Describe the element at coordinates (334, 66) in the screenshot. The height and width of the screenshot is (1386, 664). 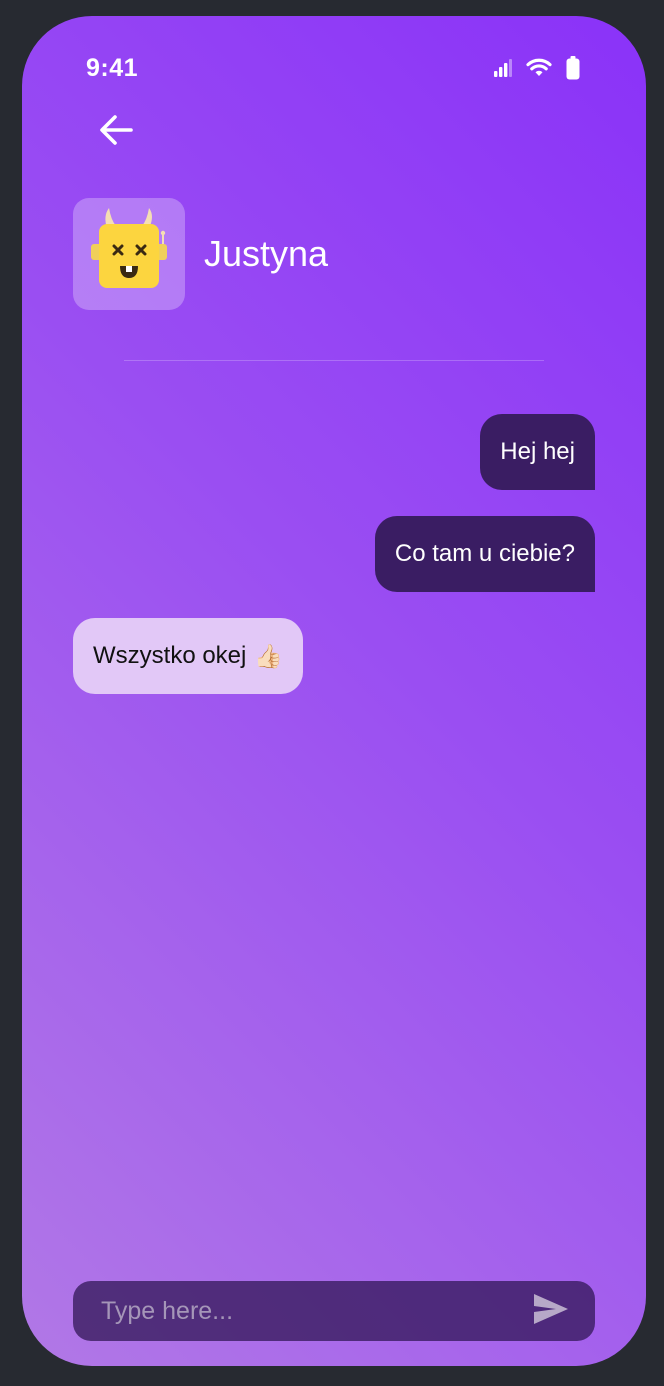
I see `status-bar: 9:41` at that location.